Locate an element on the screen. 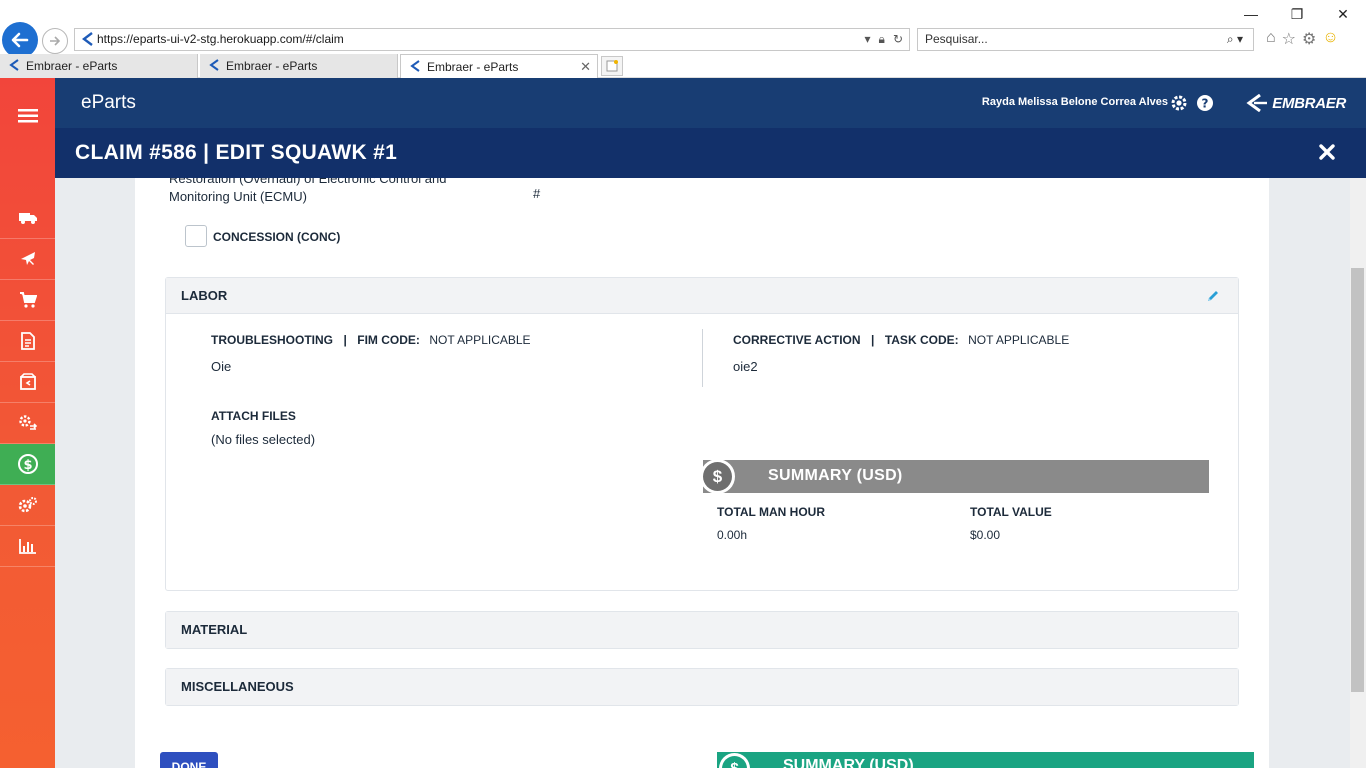 This screenshot has width=1366, height=768. sidebar: $ is located at coordinates (27, 423).